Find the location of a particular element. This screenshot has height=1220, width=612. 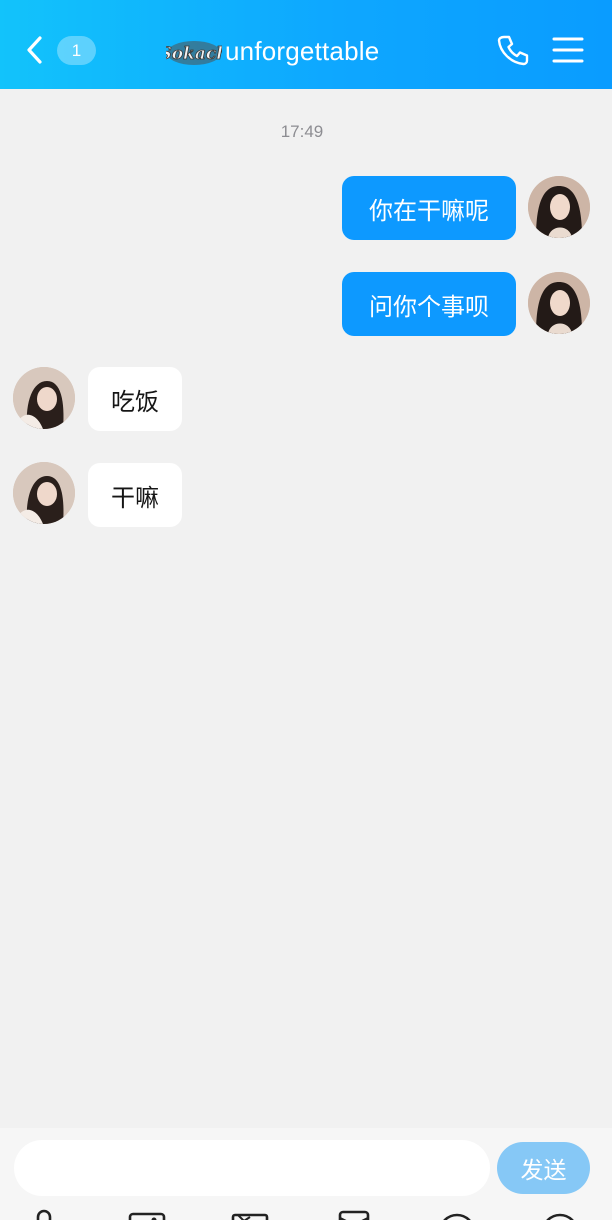

message-composer: 发送 is located at coordinates (306, 1174).